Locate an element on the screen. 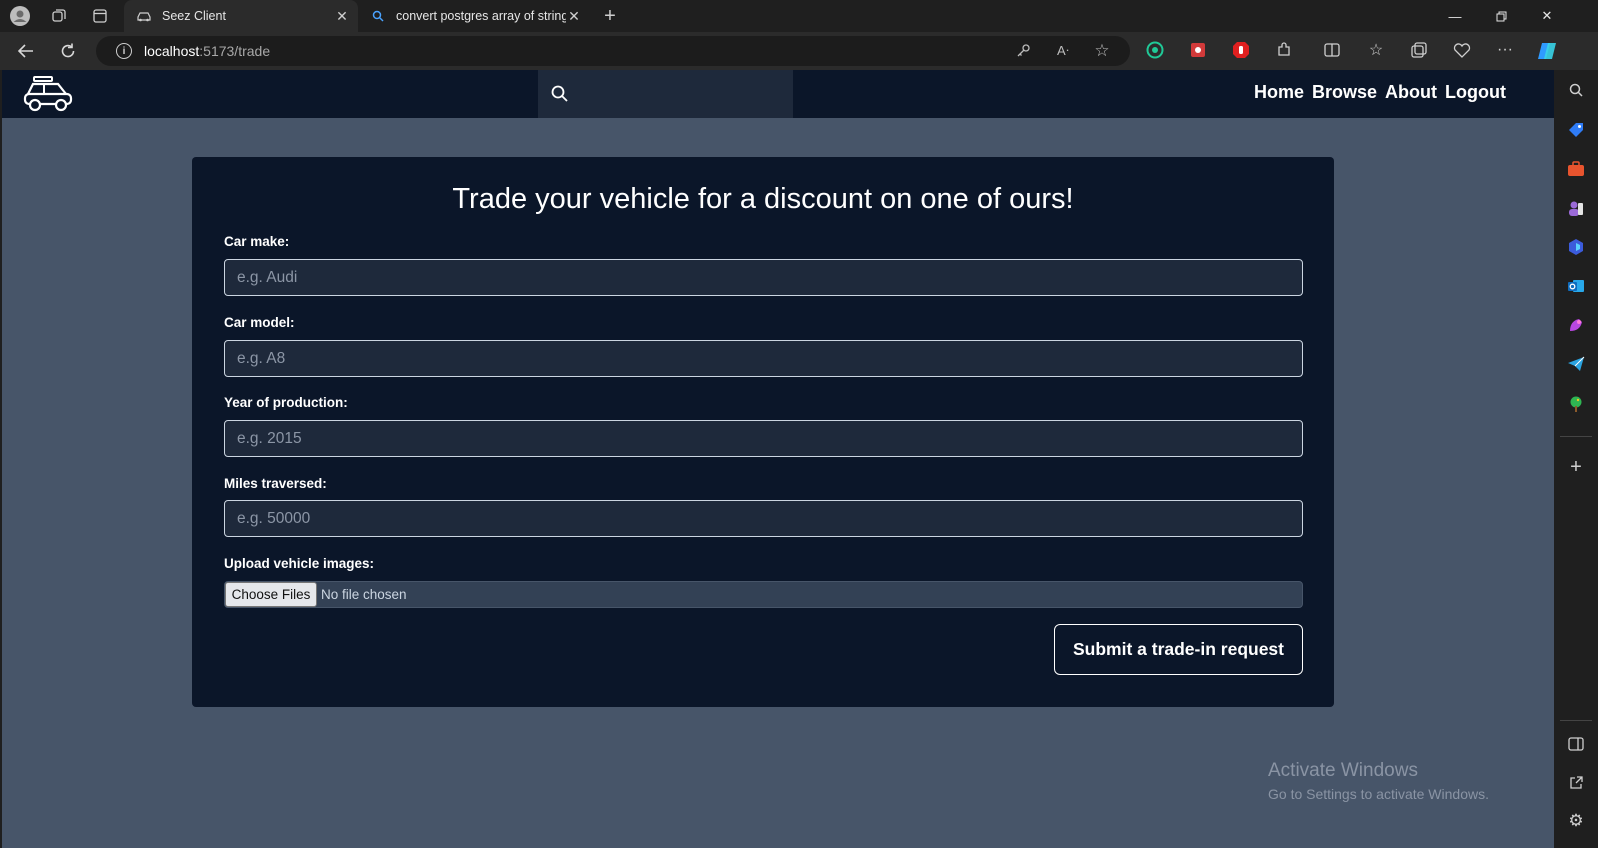 The image size is (1598, 848). tab-title: convert postgres array of strings is located at coordinates (481, 16).